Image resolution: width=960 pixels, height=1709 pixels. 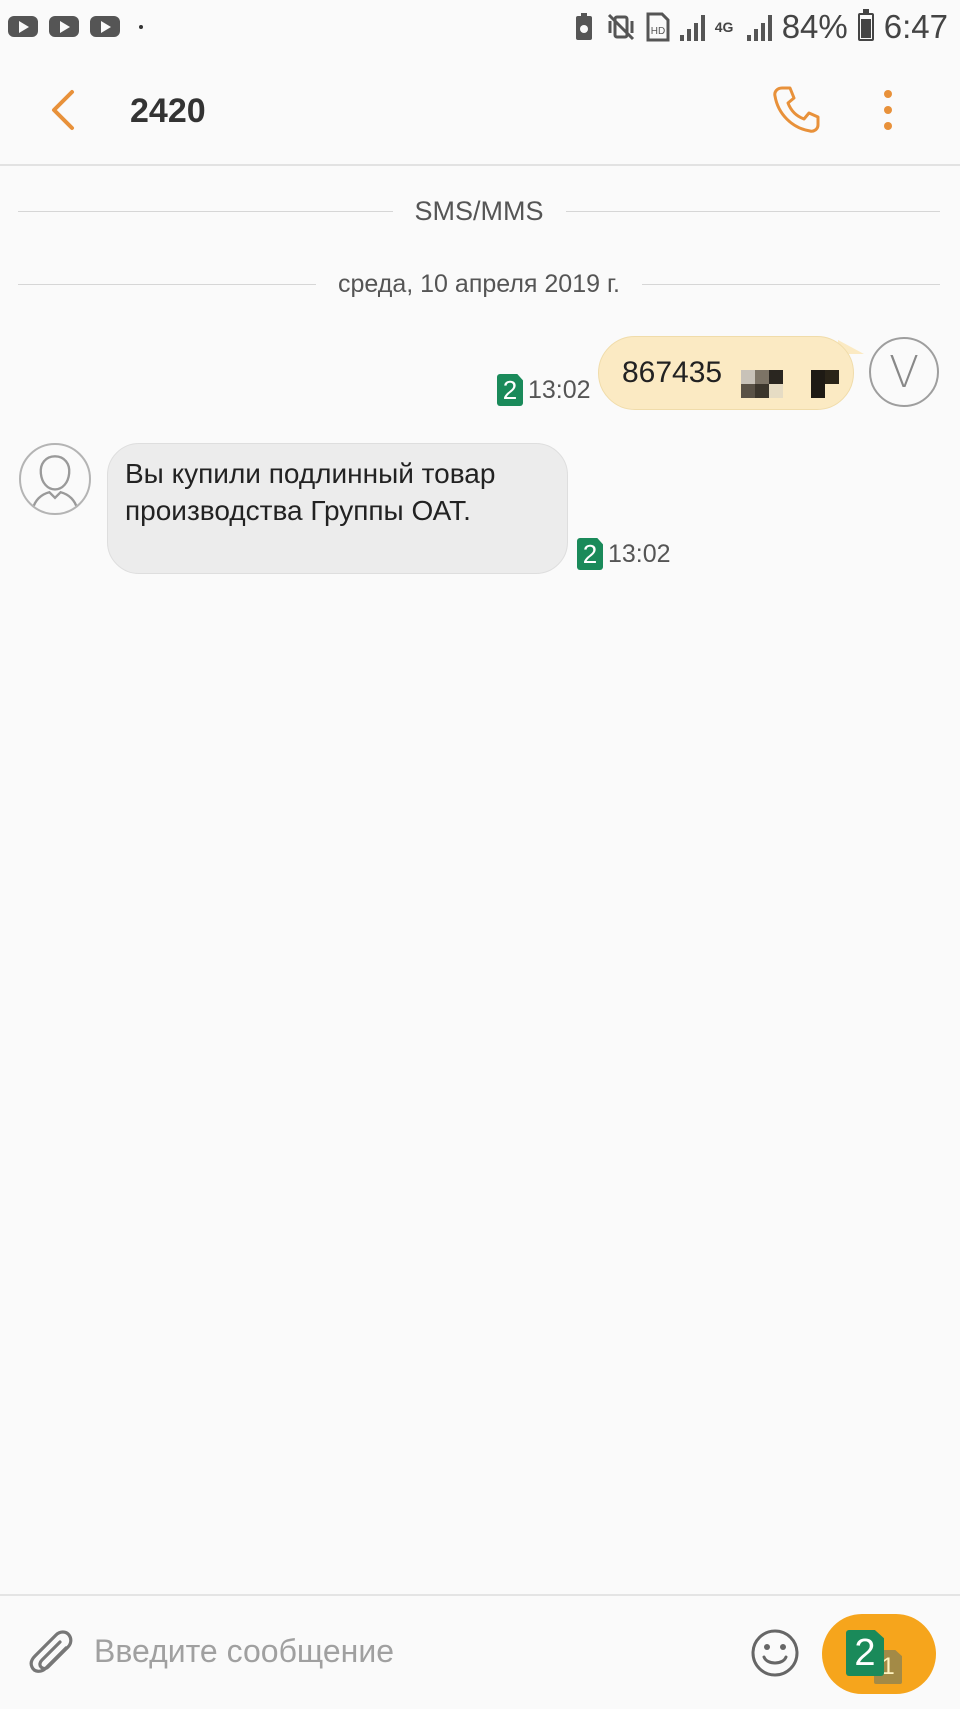 What do you see at coordinates (63, 110) in the screenshot?
I see `back-arrow-icon` at bounding box center [63, 110].